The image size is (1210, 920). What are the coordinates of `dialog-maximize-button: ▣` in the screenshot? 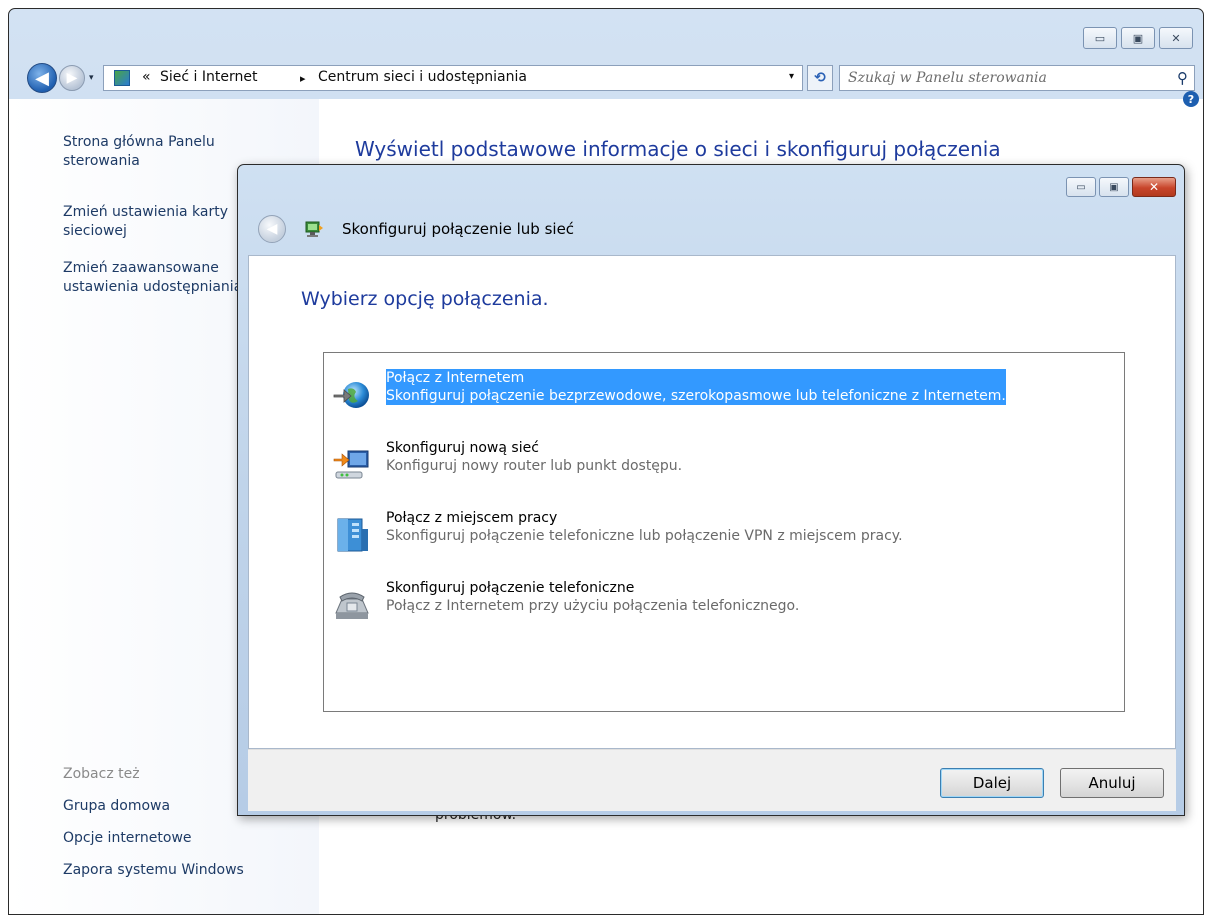 It's located at (1114, 187).